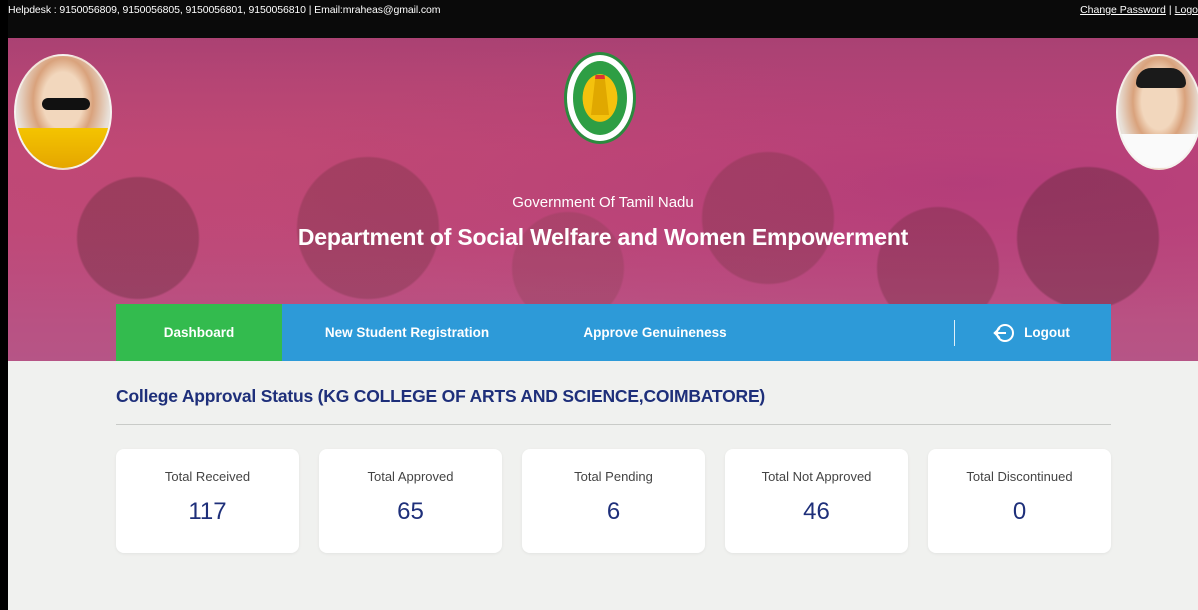  What do you see at coordinates (1047, 332) in the screenshot?
I see `nav-item-label: Logout` at bounding box center [1047, 332].